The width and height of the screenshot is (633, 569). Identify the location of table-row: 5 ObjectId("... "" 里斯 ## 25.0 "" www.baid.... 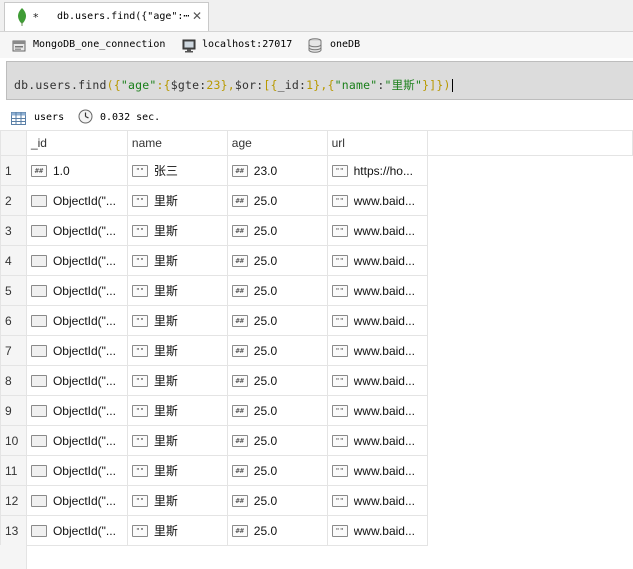
(316, 290).